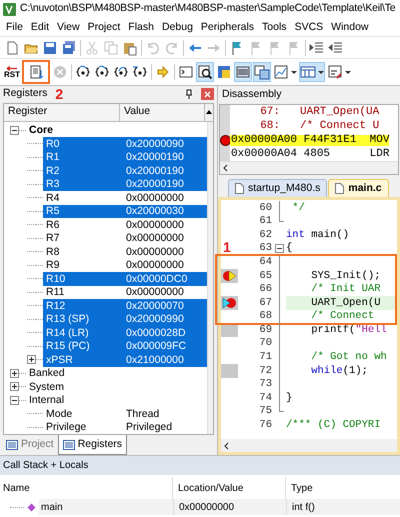  What do you see at coordinates (289, 248) in the screenshot?
I see `code-line: {` at bounding box center [289, 248].